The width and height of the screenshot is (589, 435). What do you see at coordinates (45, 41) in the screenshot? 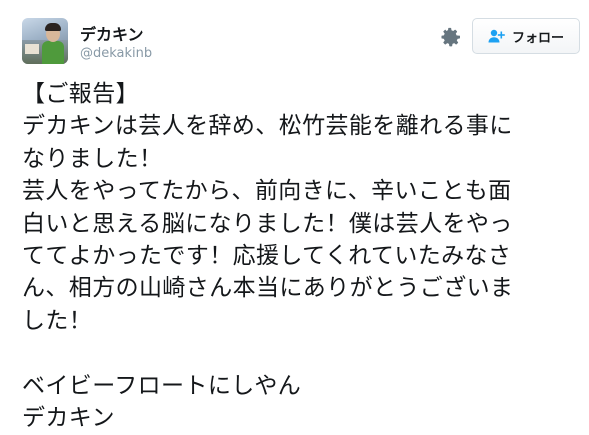
I see `avatar` at bounding box center [45, 41].